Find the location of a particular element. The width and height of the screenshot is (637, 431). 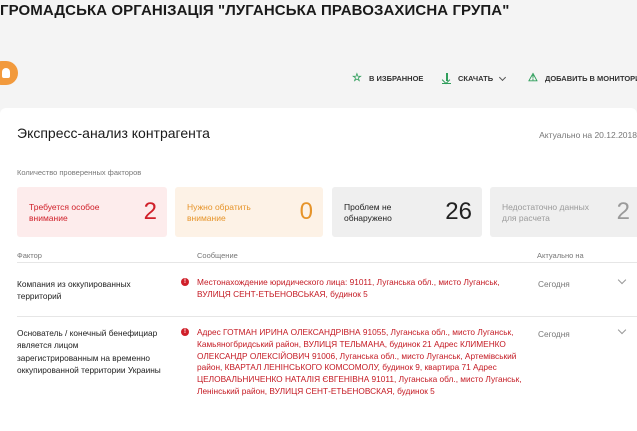

download-icon is located at coordinates (446, 78).